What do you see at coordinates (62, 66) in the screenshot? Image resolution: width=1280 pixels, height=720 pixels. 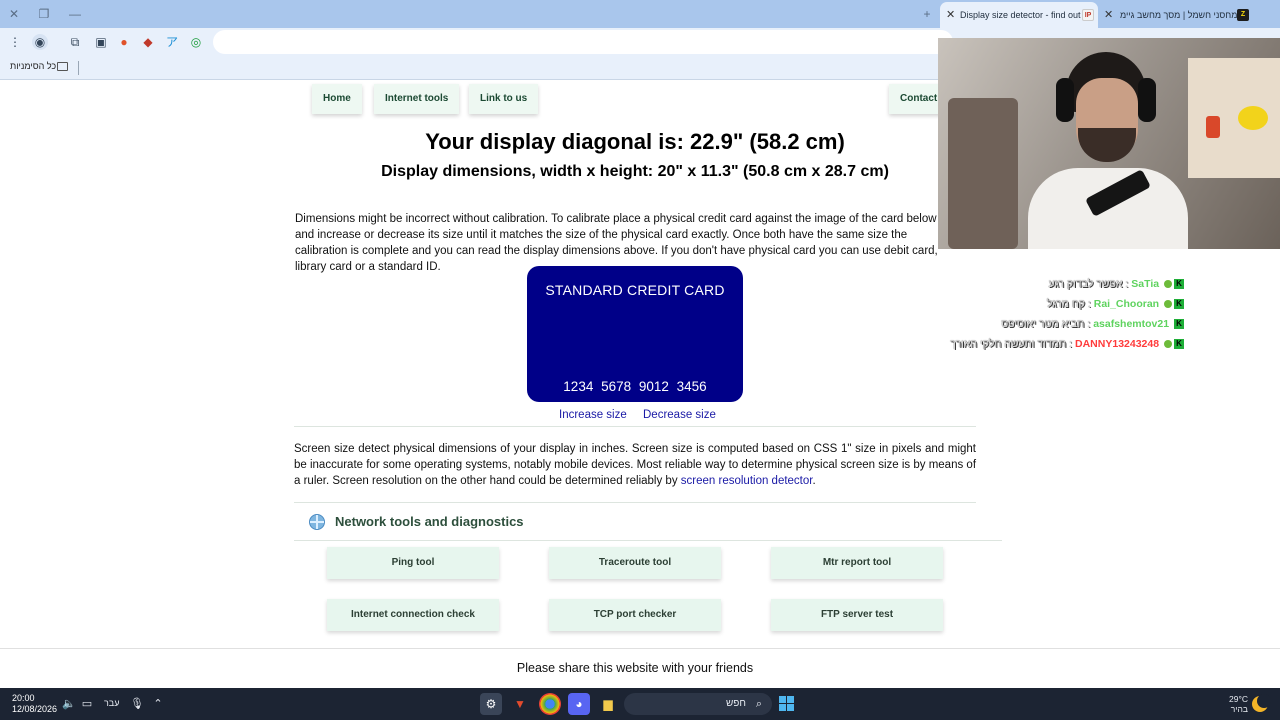 I see `bookmark-folder-icon` at bounding box center [62, 66].